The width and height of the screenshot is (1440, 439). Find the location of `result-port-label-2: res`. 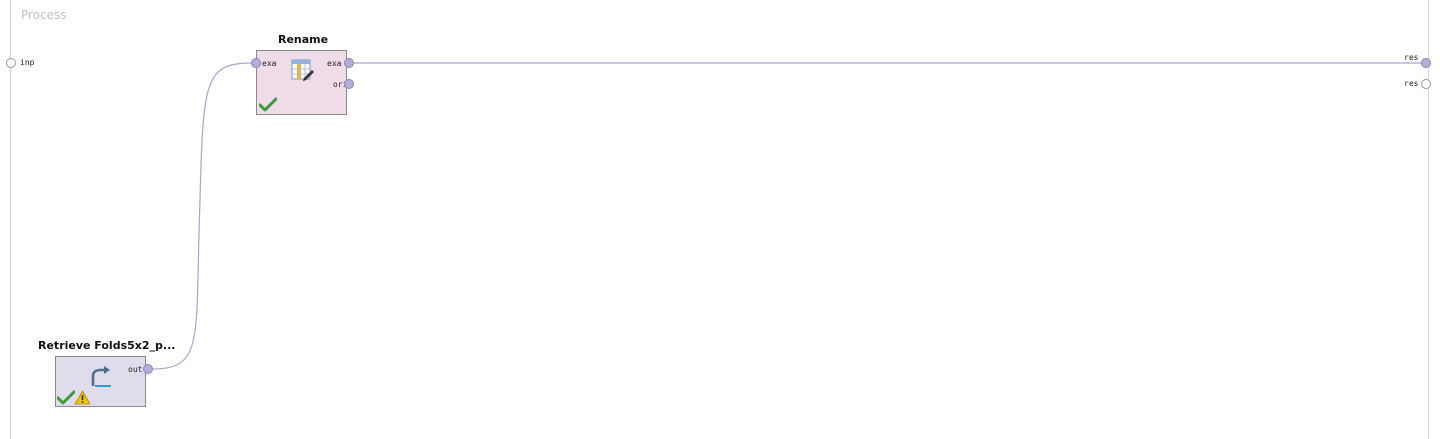

result-port-label-2: res is located at coordinates (1411, 83).